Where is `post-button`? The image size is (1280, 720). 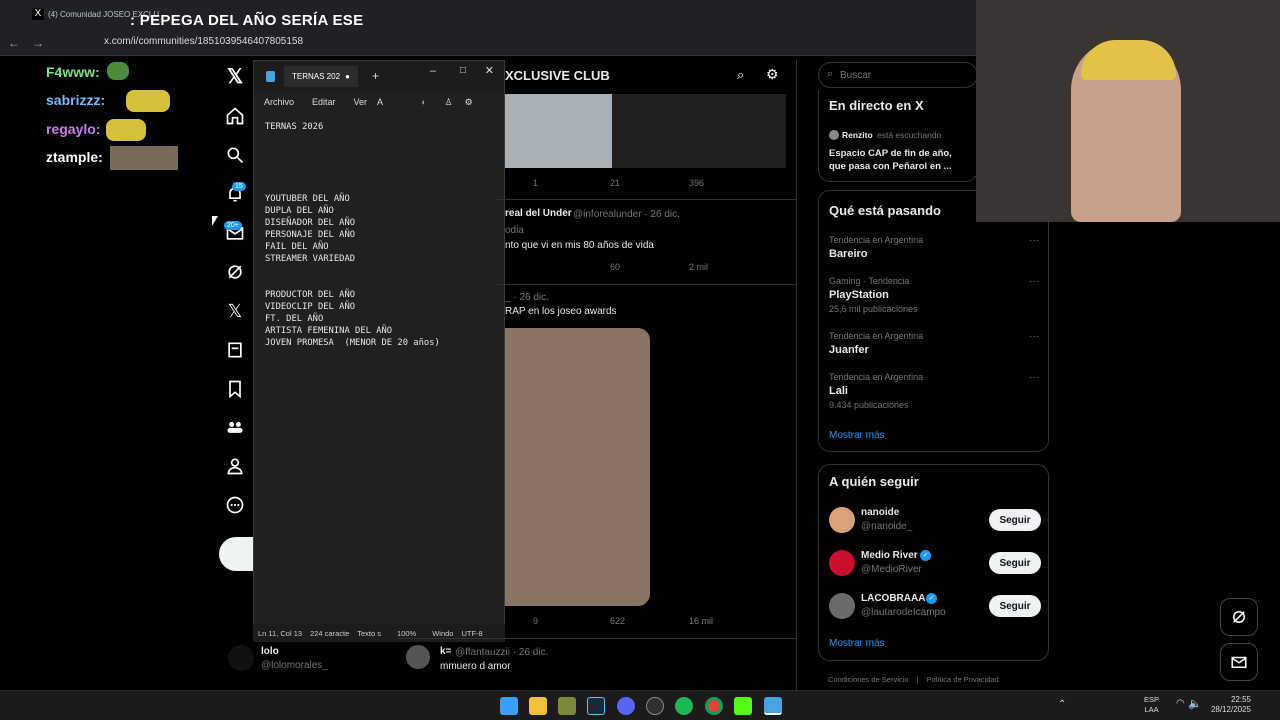 post-button is located at coordinates (237, 554).